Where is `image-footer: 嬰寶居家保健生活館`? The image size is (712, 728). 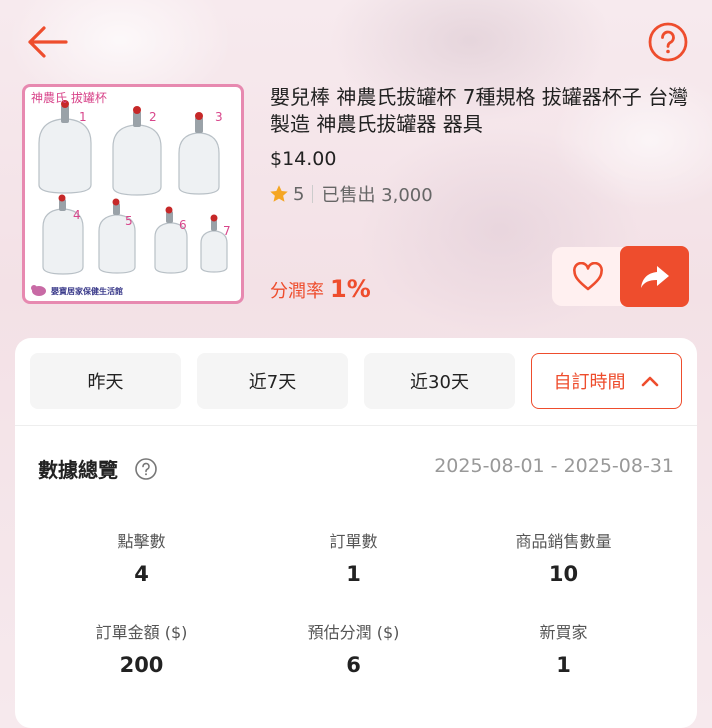 image-footer: 嬰寶居家保健生活館 is located at coordinates (87, 291).